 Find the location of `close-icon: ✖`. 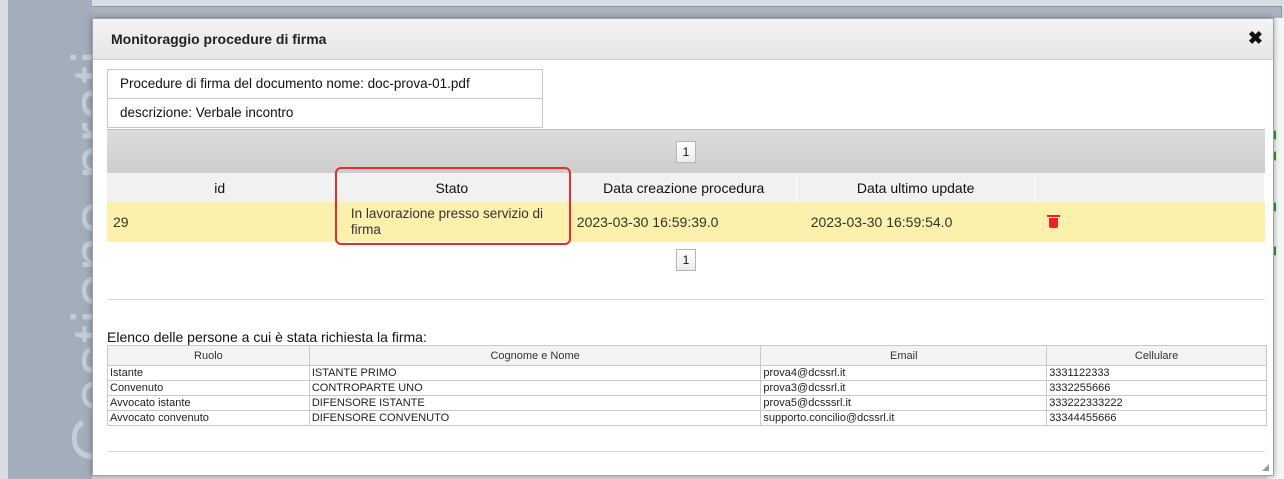

close-icon: ✖ is located at coordinates (1255, 38).